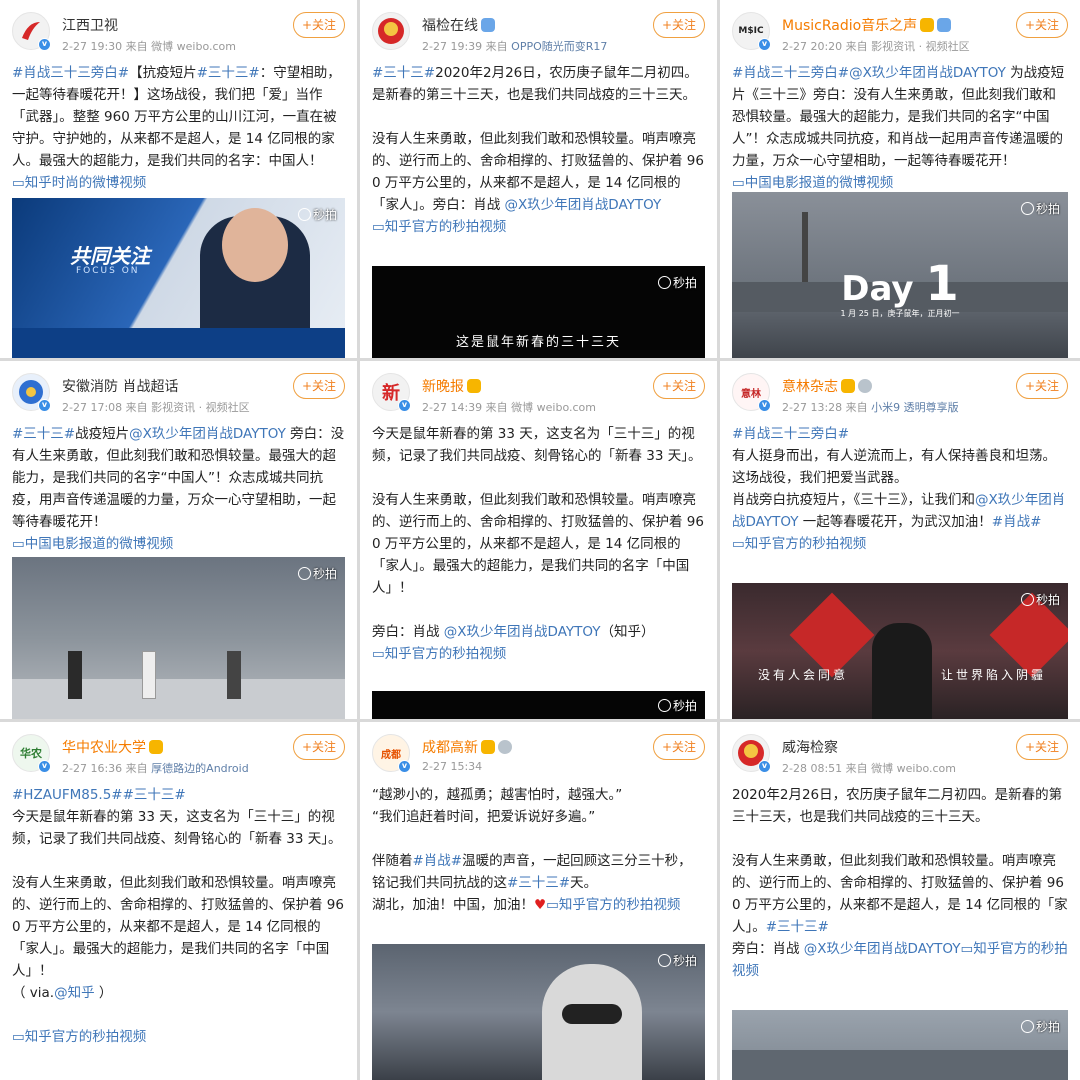 Image resolution: width=1080 pixels, height=1080 pixels. What do you see at coordinates (179, 32) in the screenshot?
I see `post-header: v 江西卫视 2-27 19:30 来自 微博 weibo.com +关注` at bounding box center [179, 32].